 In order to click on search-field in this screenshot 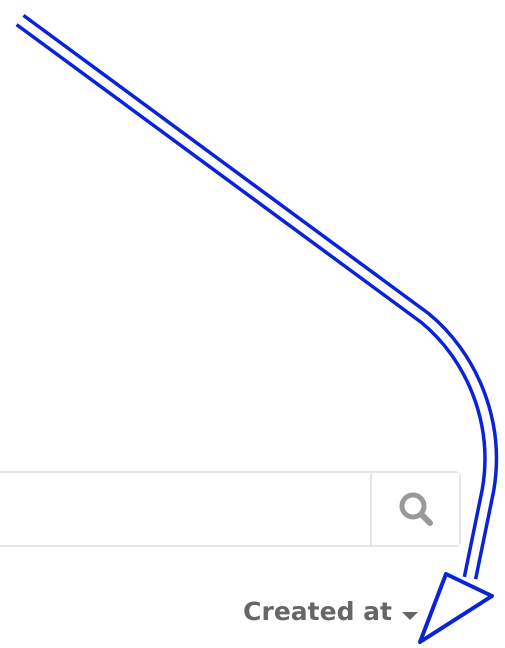, I will do `click(230, 509)`.